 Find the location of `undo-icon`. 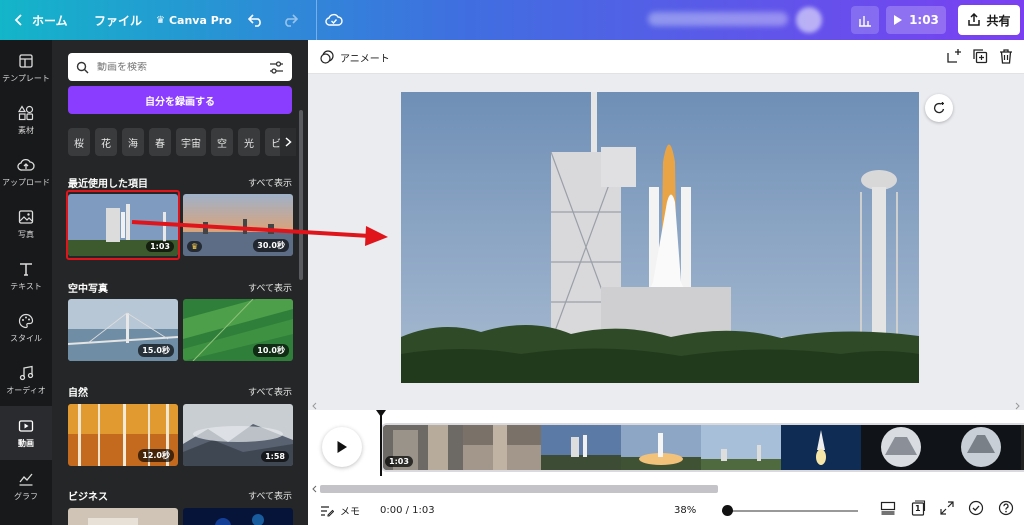

undo-icon is located at coordinates (254, 20).